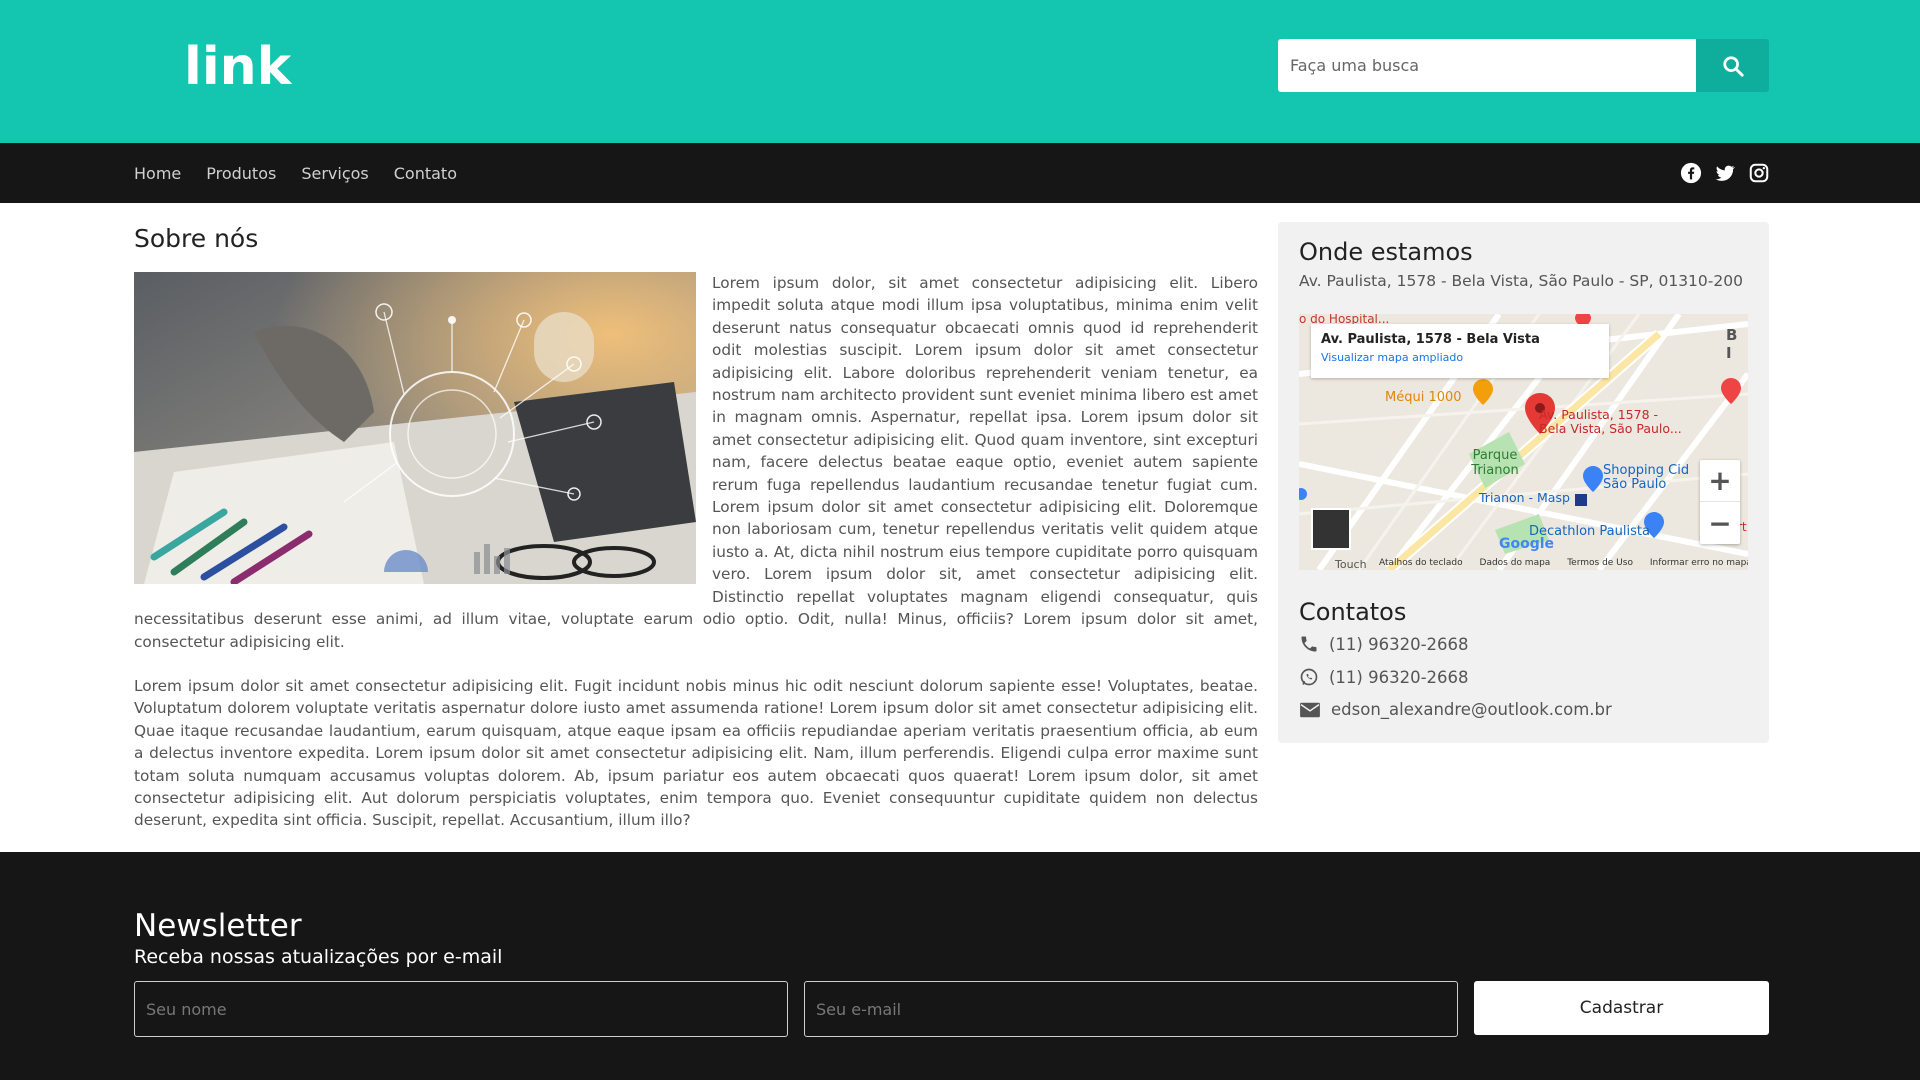 The image size is (1920, 1080). Describe the element at coordinates (1732, 344) in the screenshot. I see `map-label-bi: B I` at that location.